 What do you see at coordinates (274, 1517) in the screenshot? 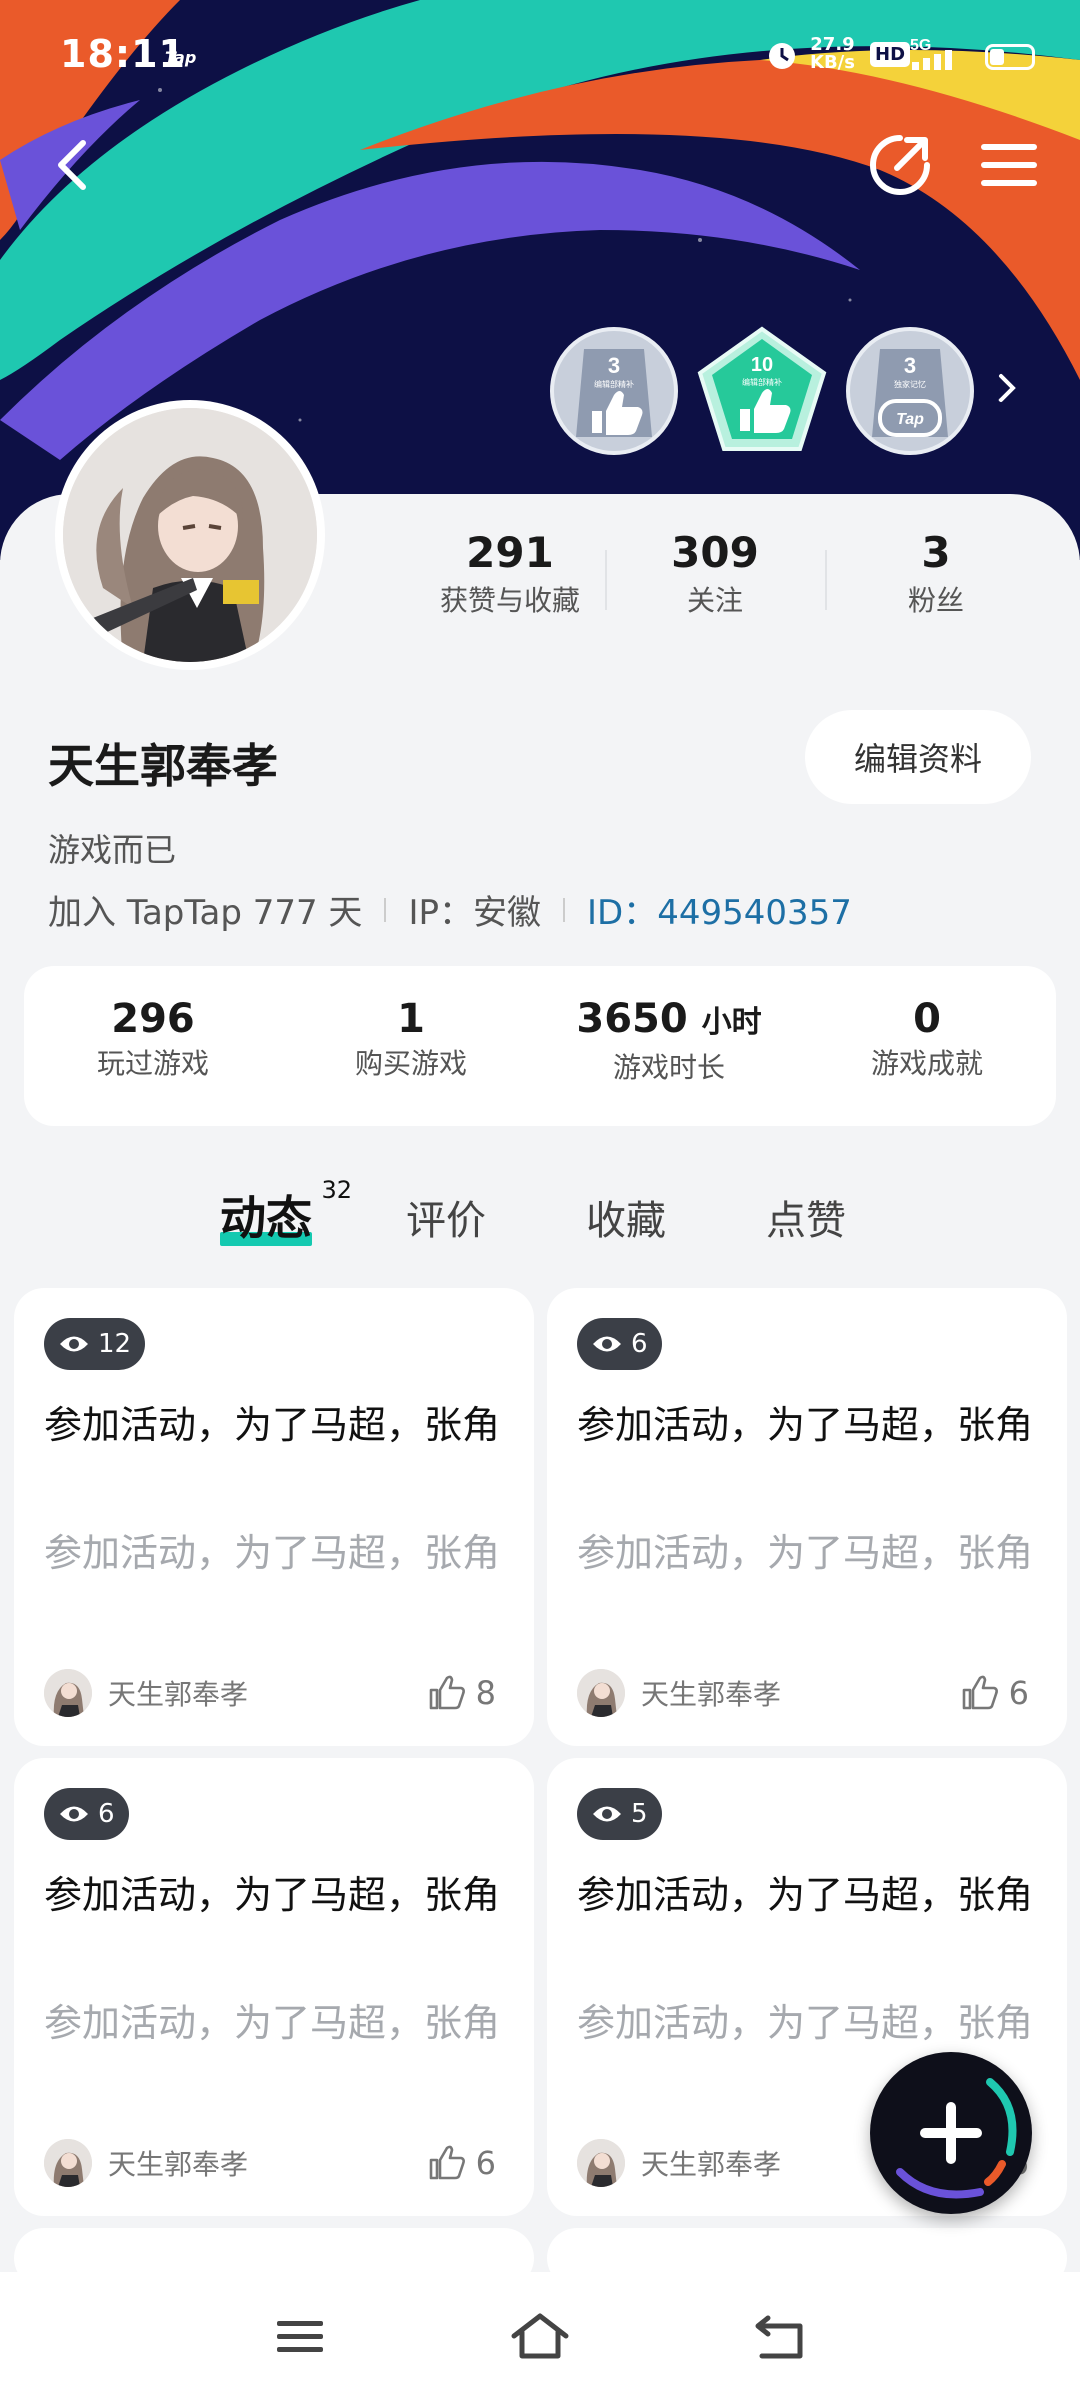
I see `post-card: 12 参加活动，为了马超，张角 参加活动，为了马超，张角 天生郭奉孝 8` at bounding box center [274, 1517].